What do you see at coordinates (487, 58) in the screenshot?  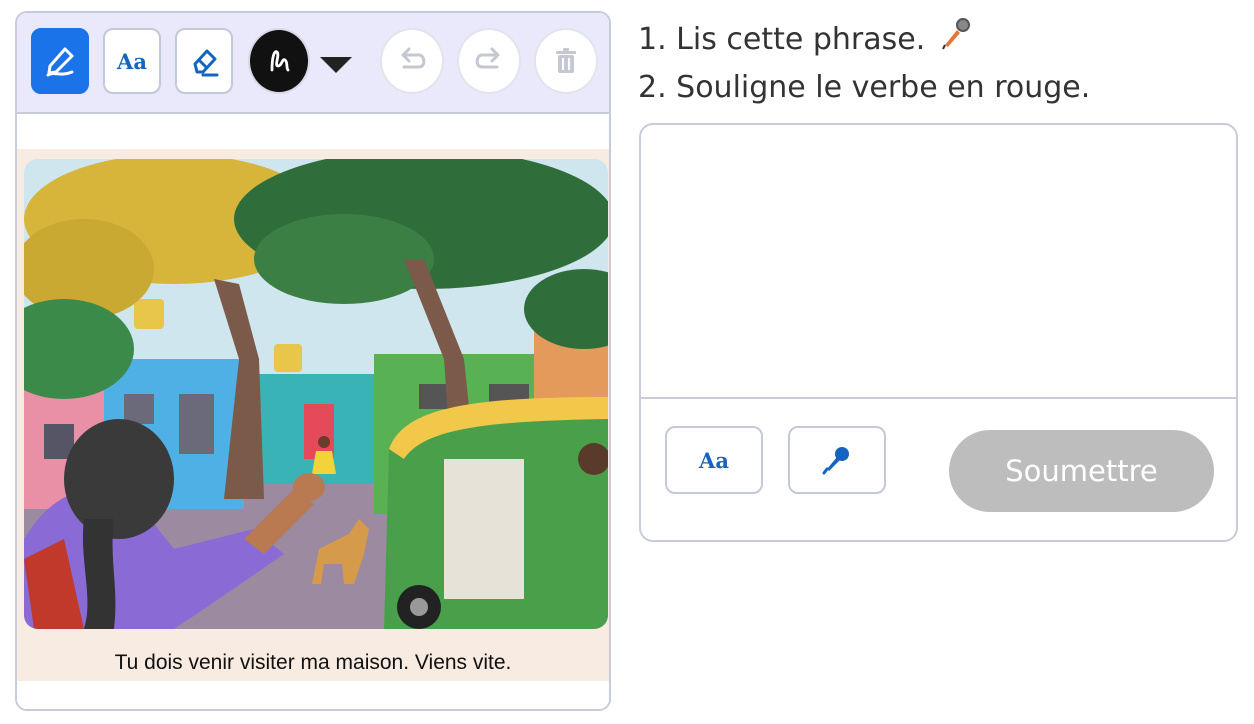 I see `redo-icon` at bounding box center [487, 58].